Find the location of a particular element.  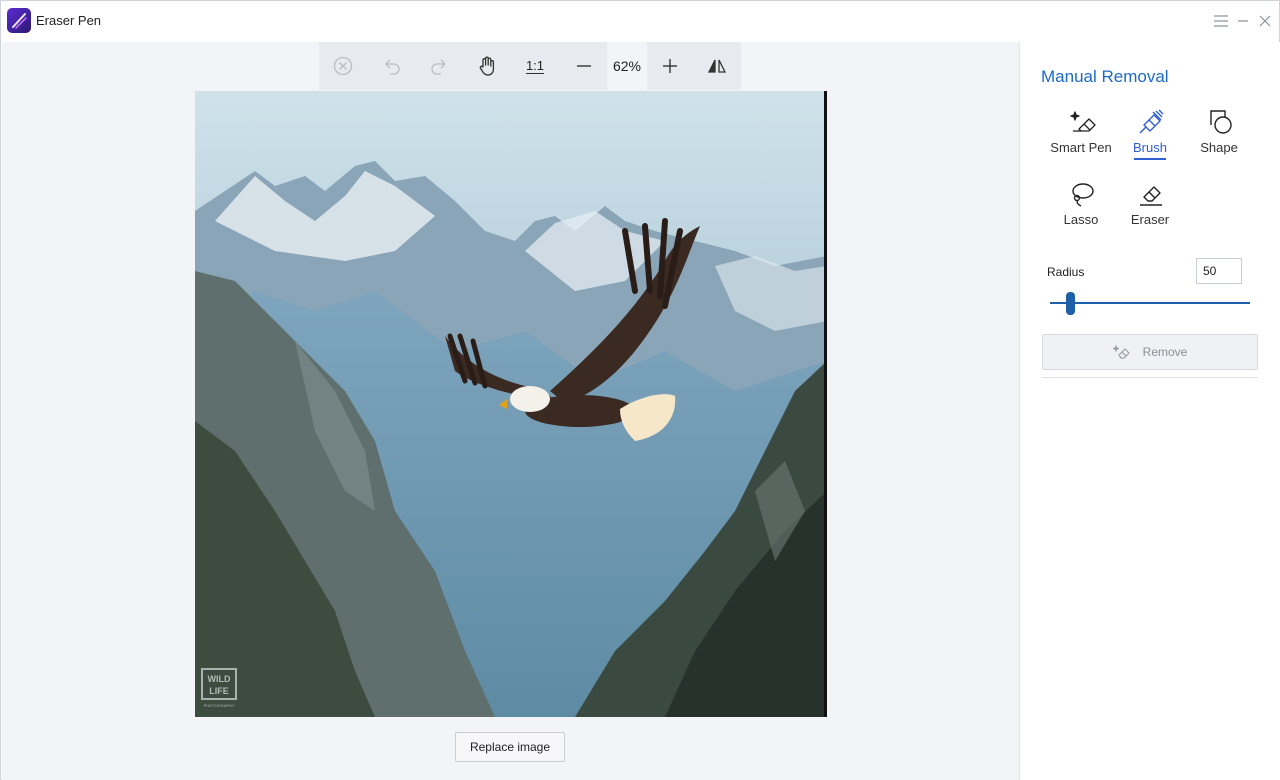

undo-icon is located at coordinates (392, 66).